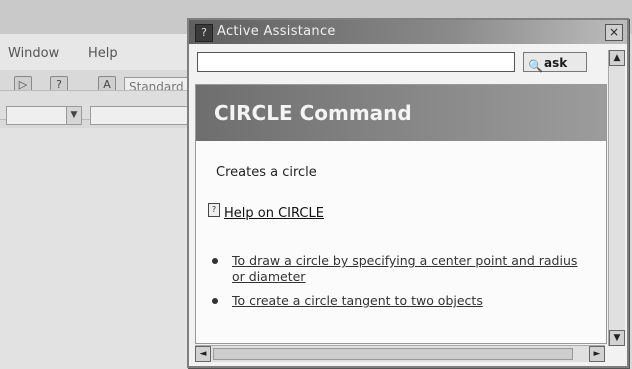  What do you see at coordinates (597, 354) in the screenshot?
I see `scroll-right-icon: ►` at bounding box center [597, 354].